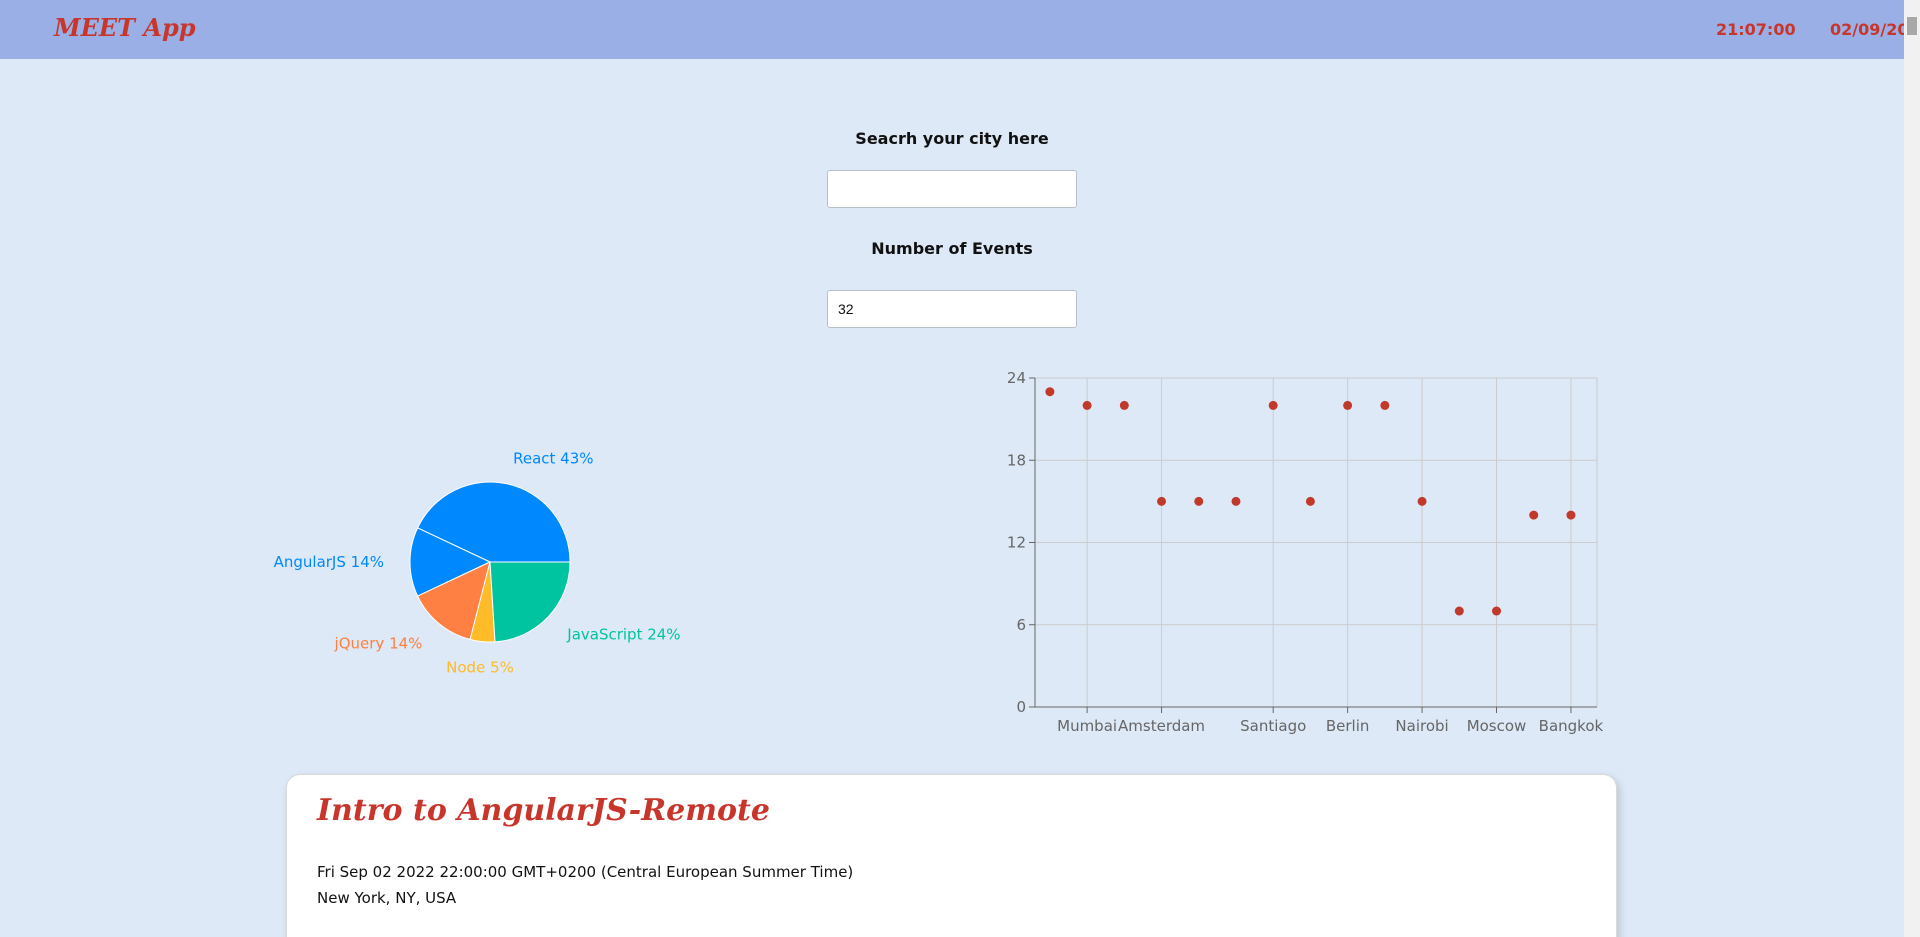  Describe the element at coordinates (387, 898) in the screenshot. I see `event-location: New York, NY, USA` at that location.